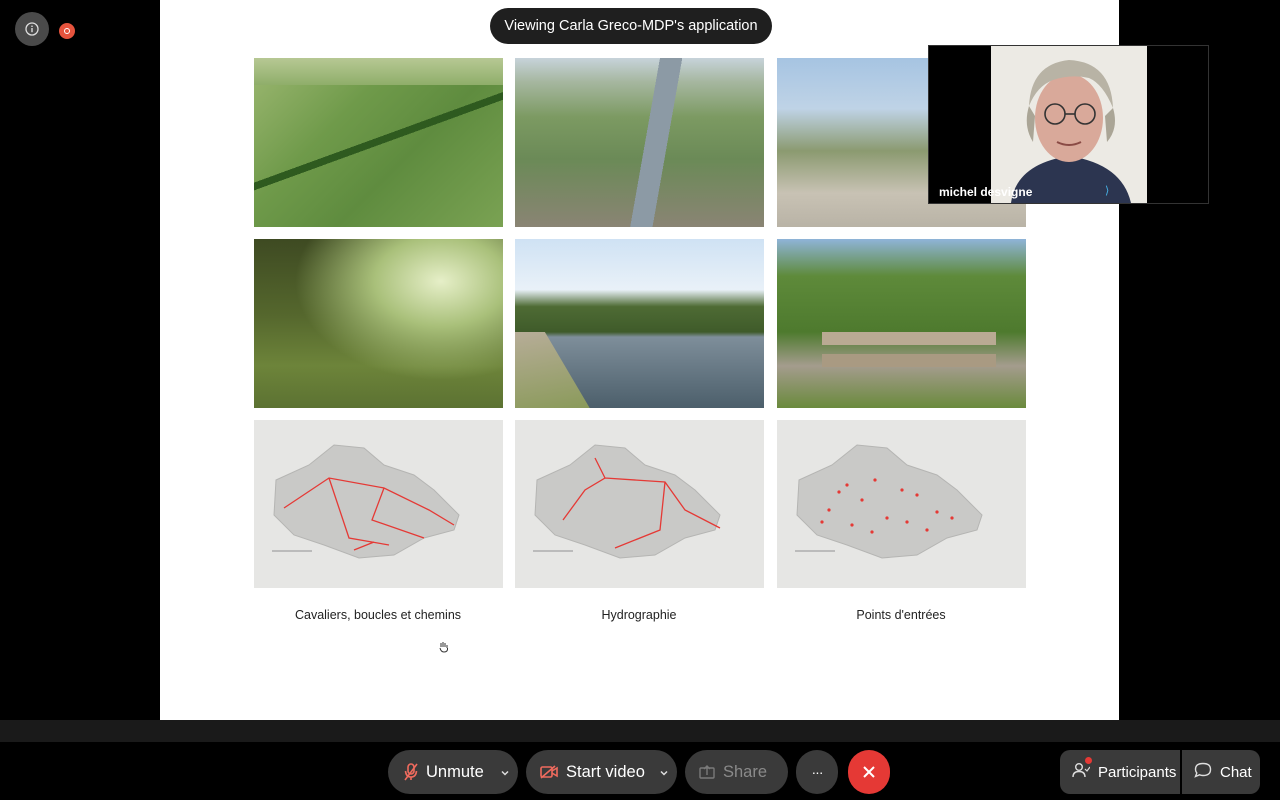 The width and height of the screenshot is (1280, 800). What do you see at coordinates (901, 615) in the screenshot?
I see `caption-points-entrees: Points d'entrées` at bounding box center [901, 615].